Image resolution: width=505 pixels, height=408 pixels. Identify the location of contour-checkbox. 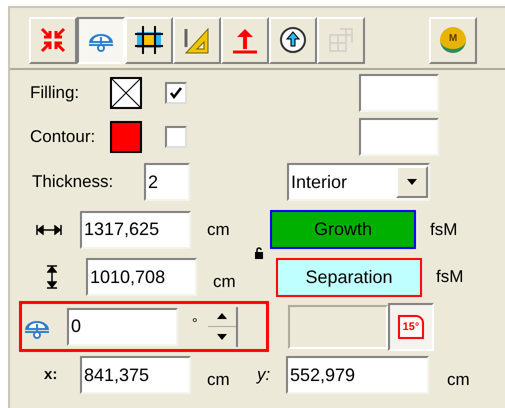
(176, 137).